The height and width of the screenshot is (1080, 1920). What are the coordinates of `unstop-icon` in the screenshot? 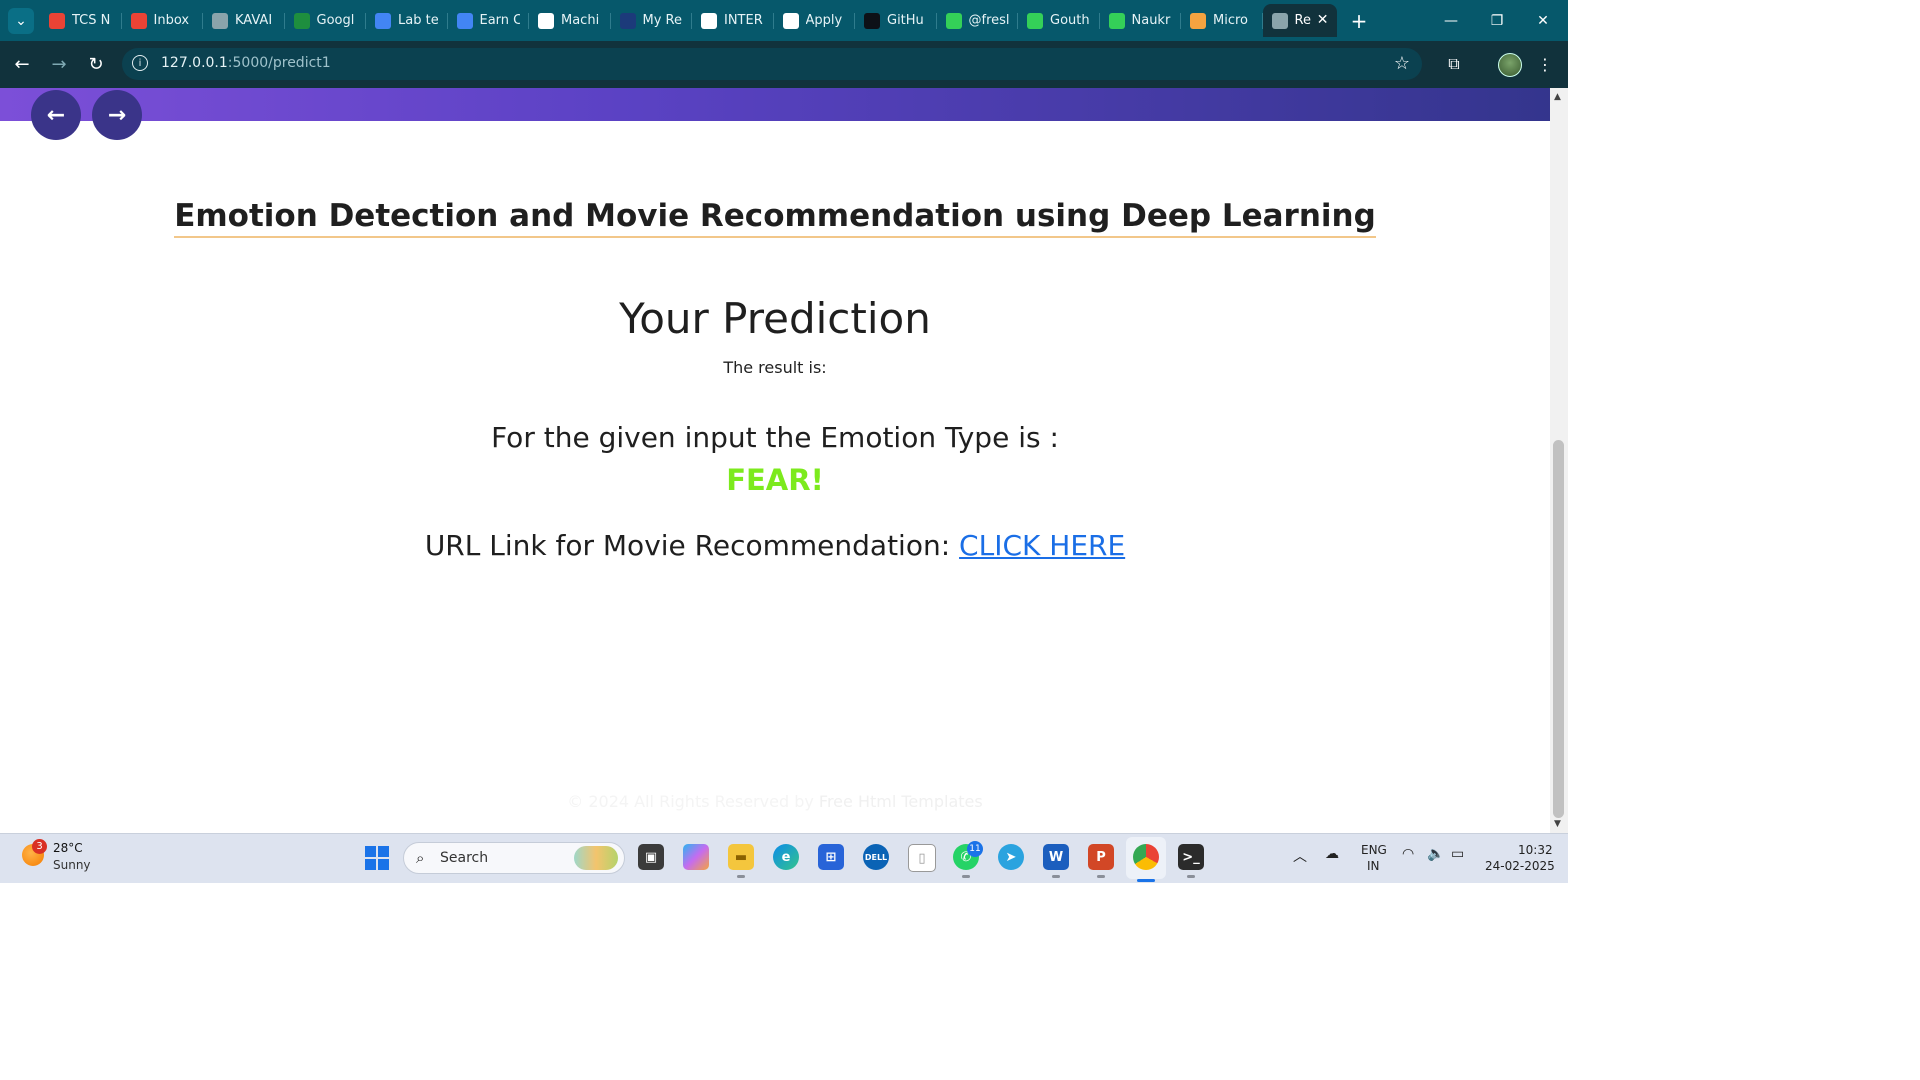 It's located at (627, 20).